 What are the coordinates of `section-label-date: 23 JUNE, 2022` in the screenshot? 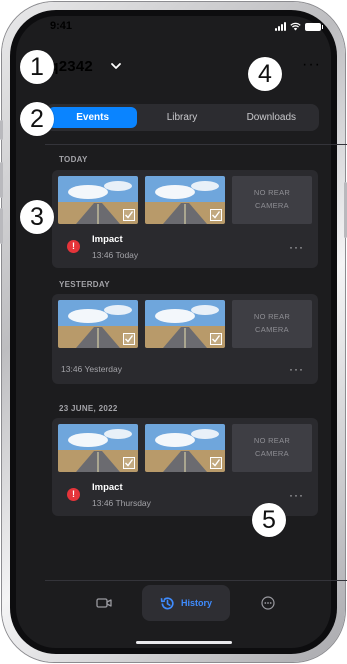 It's located at (88, 408).